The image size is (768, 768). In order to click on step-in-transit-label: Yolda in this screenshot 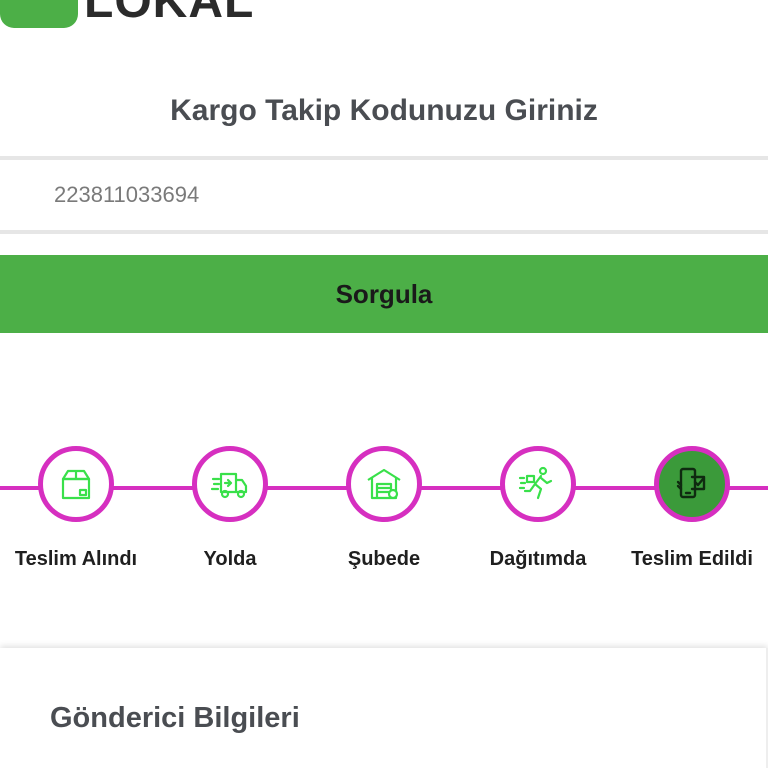, I will do `click(230, 559)`.